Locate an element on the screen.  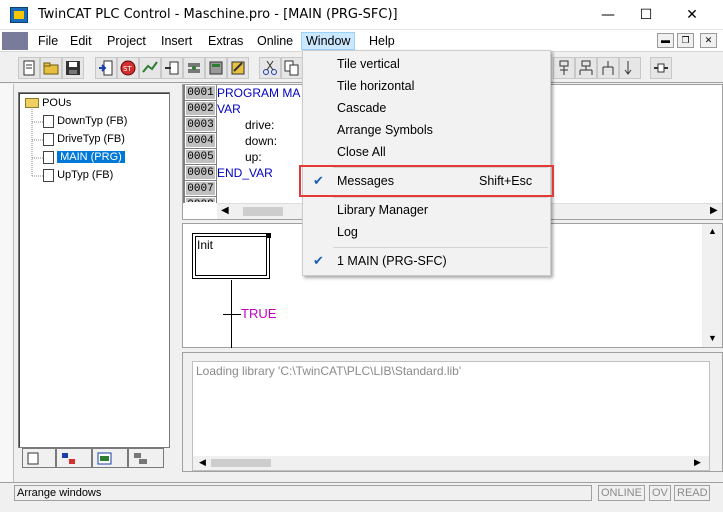
line-number: 0001 is located at coordinates (200, 92).